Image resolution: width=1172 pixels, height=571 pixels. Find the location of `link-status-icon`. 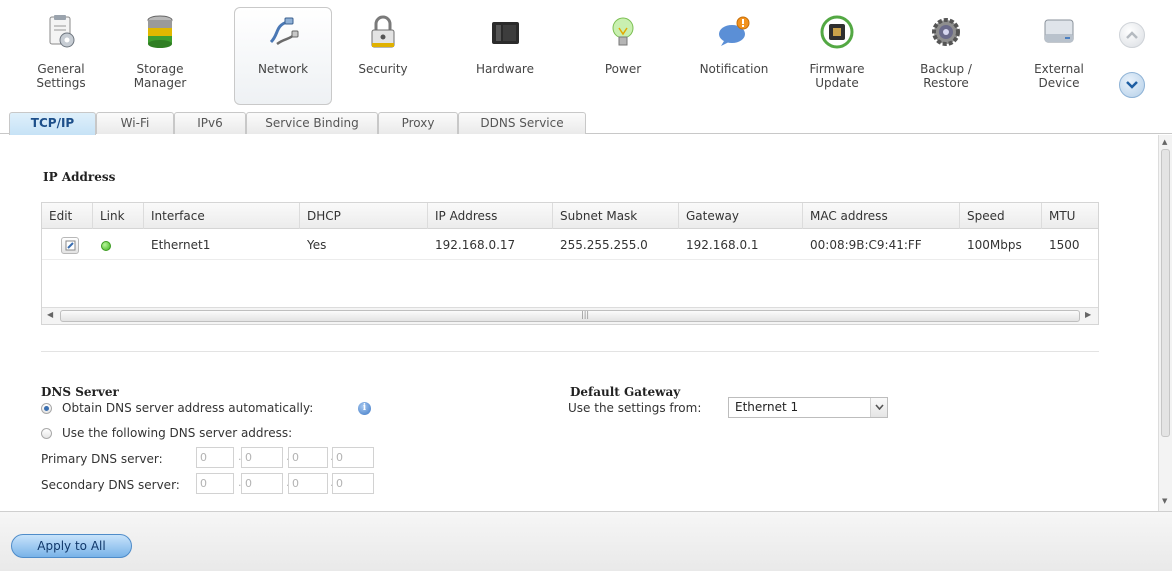

link-status-icon is located at coordinates (106, 246).